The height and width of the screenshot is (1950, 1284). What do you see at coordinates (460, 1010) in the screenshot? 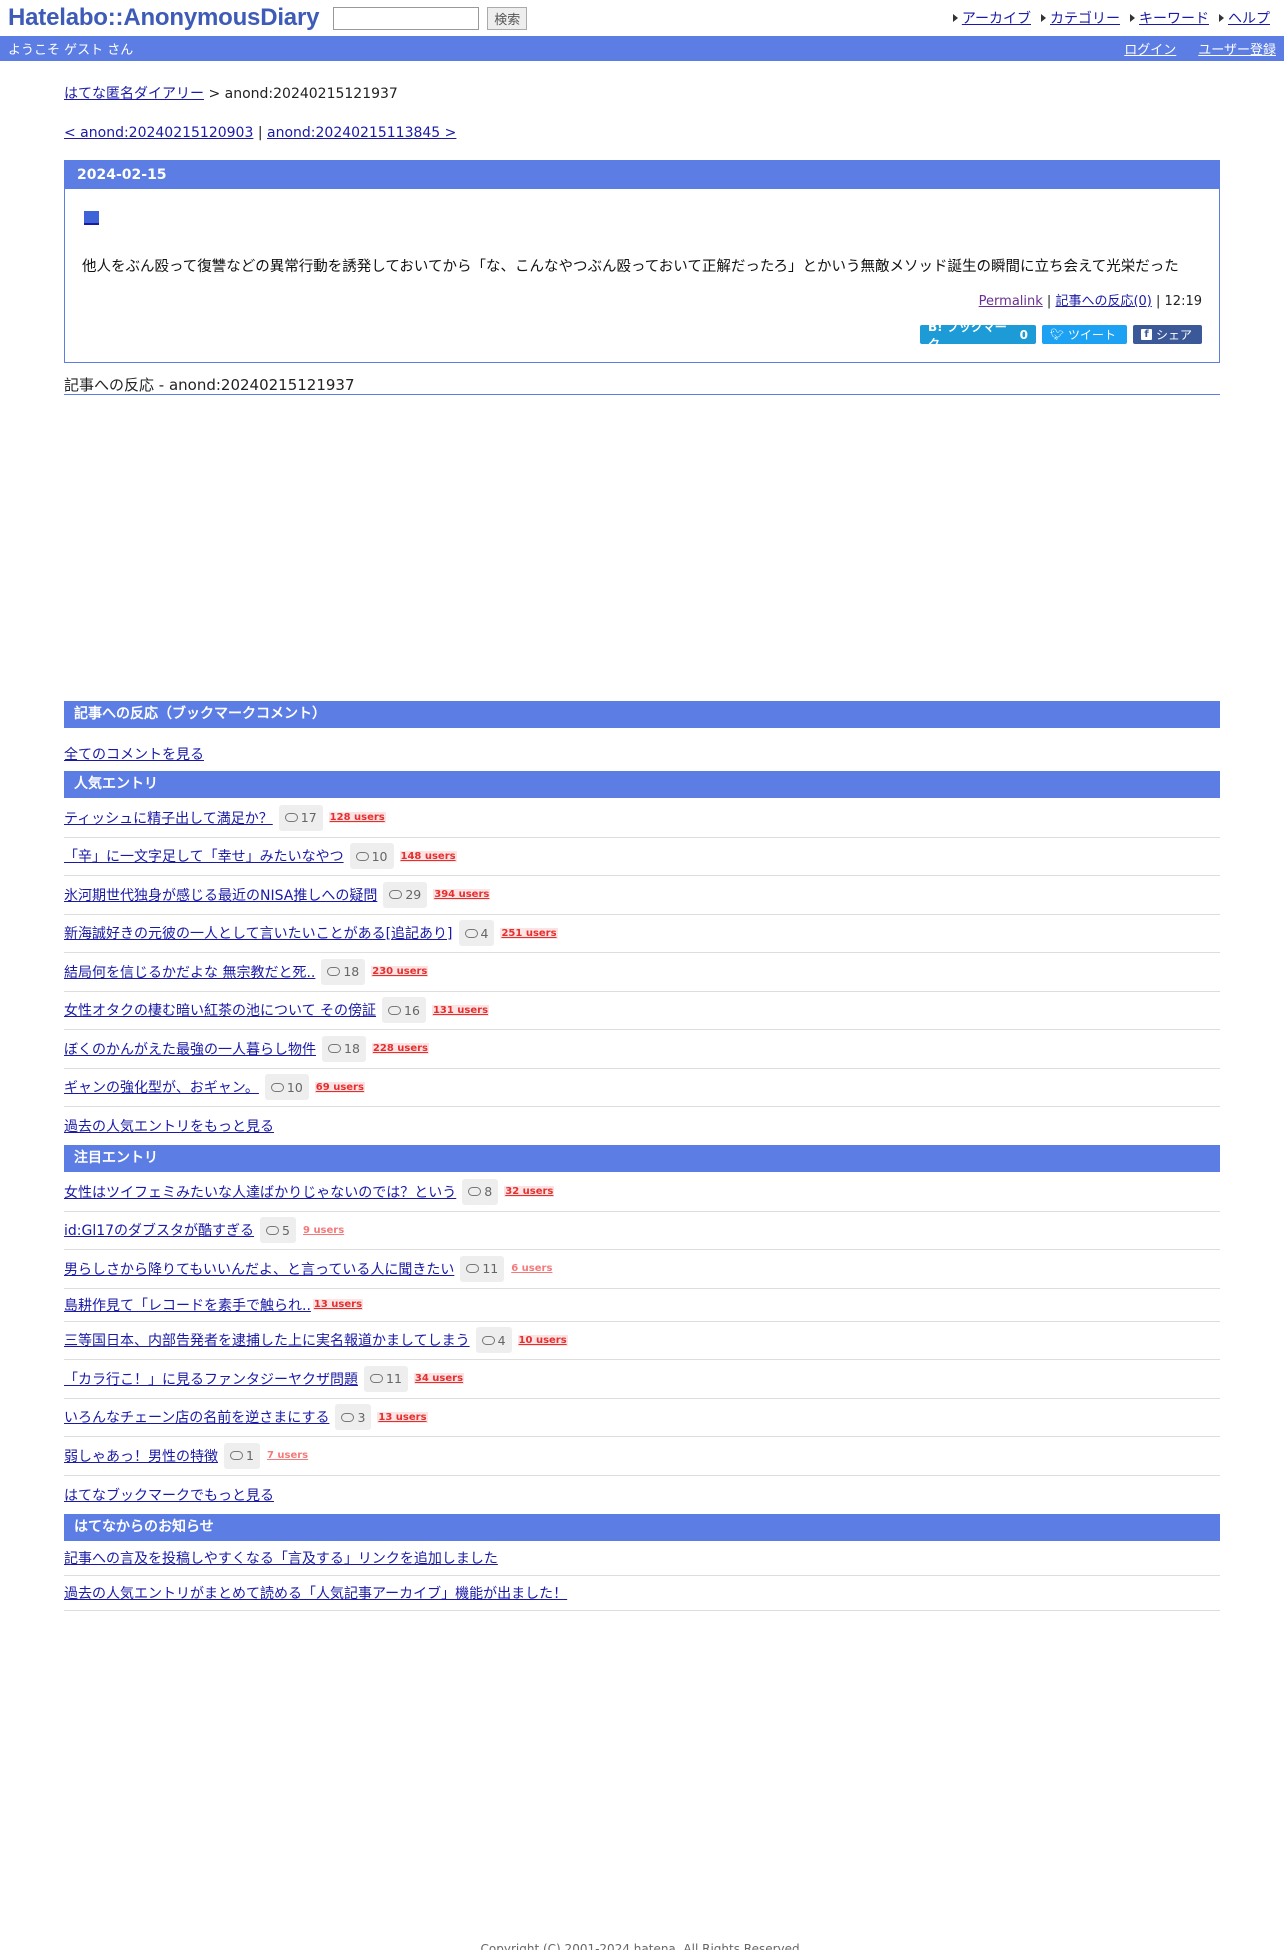
I see `users-badge: 131 users` at bounding box center [460, 1010].